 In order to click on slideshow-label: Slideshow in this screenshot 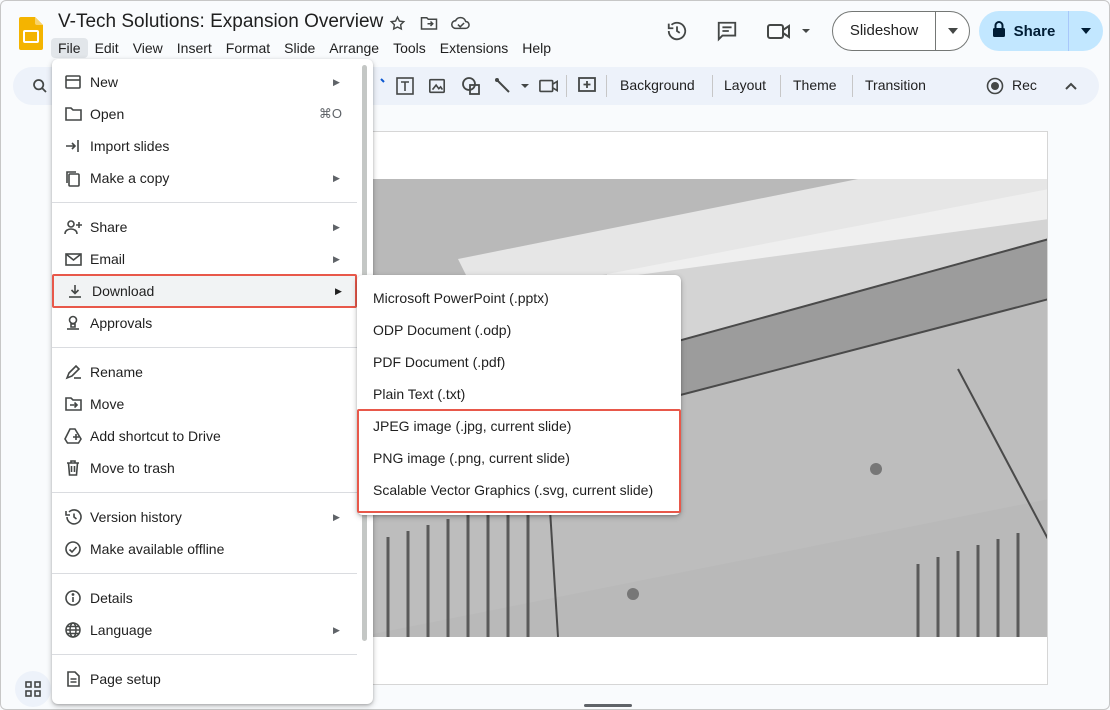, I will do `click(884, 31)`.